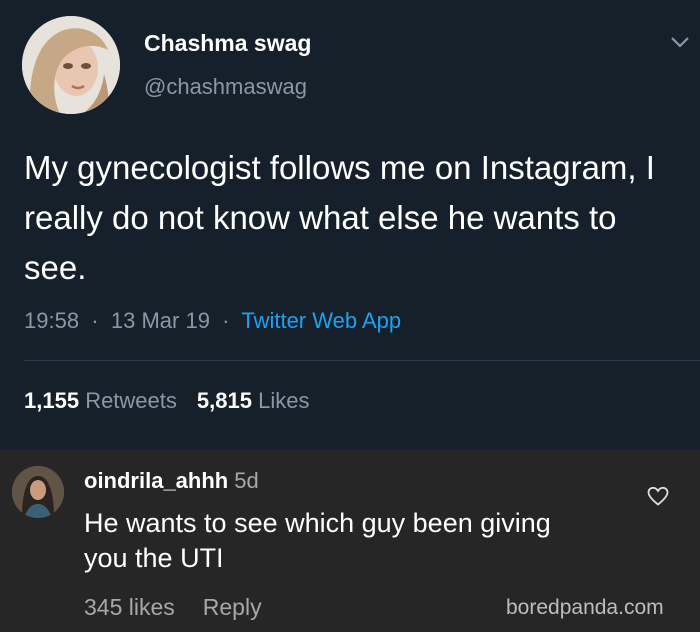  I want to click on user-handle: @chashmaswag, so click(225, 87).